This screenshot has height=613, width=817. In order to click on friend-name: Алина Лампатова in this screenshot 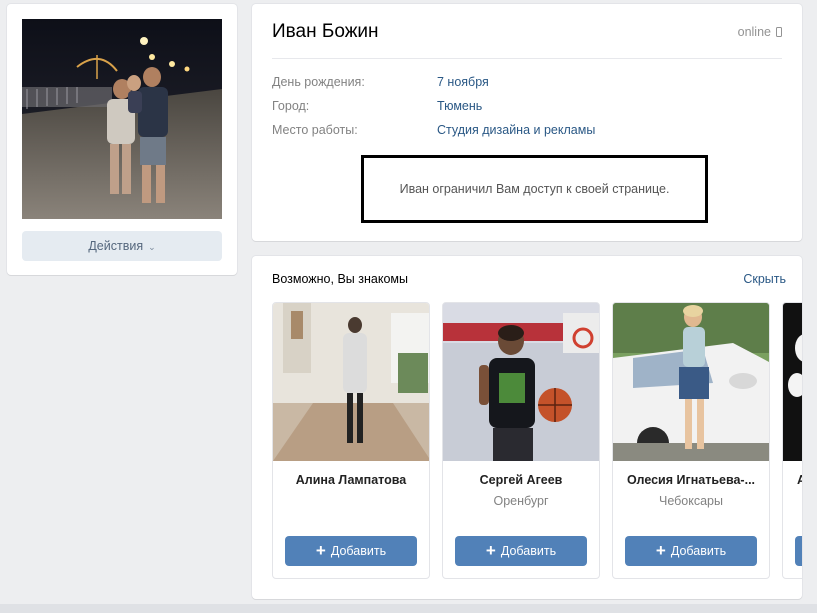, I will do `click(351, 480)`.